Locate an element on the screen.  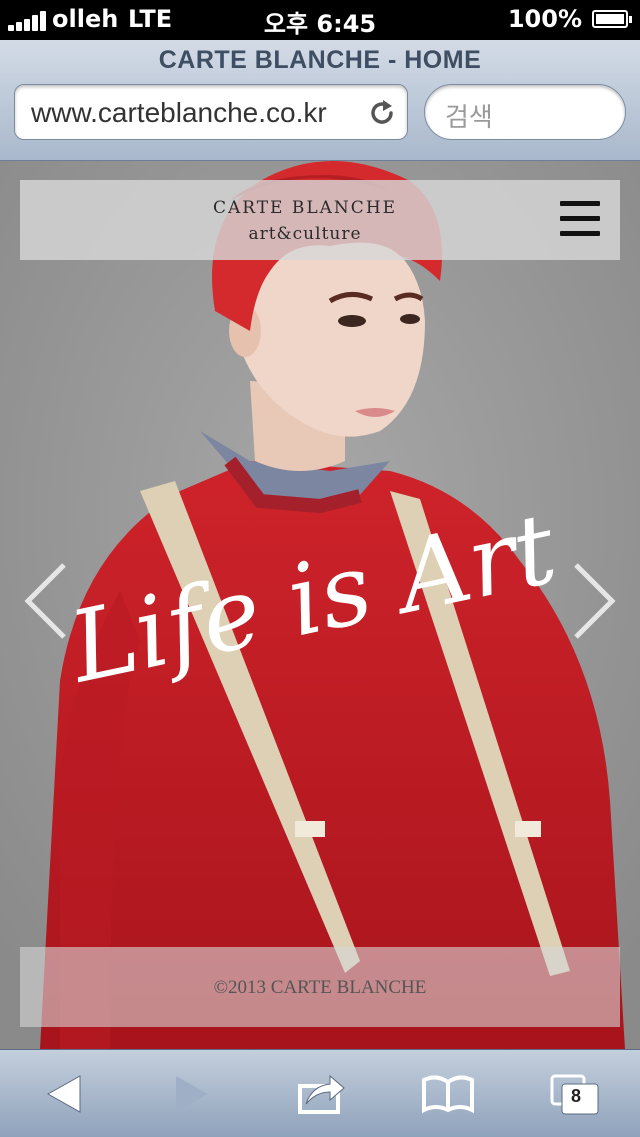
back-icon is located at coordinates (63, 1094).